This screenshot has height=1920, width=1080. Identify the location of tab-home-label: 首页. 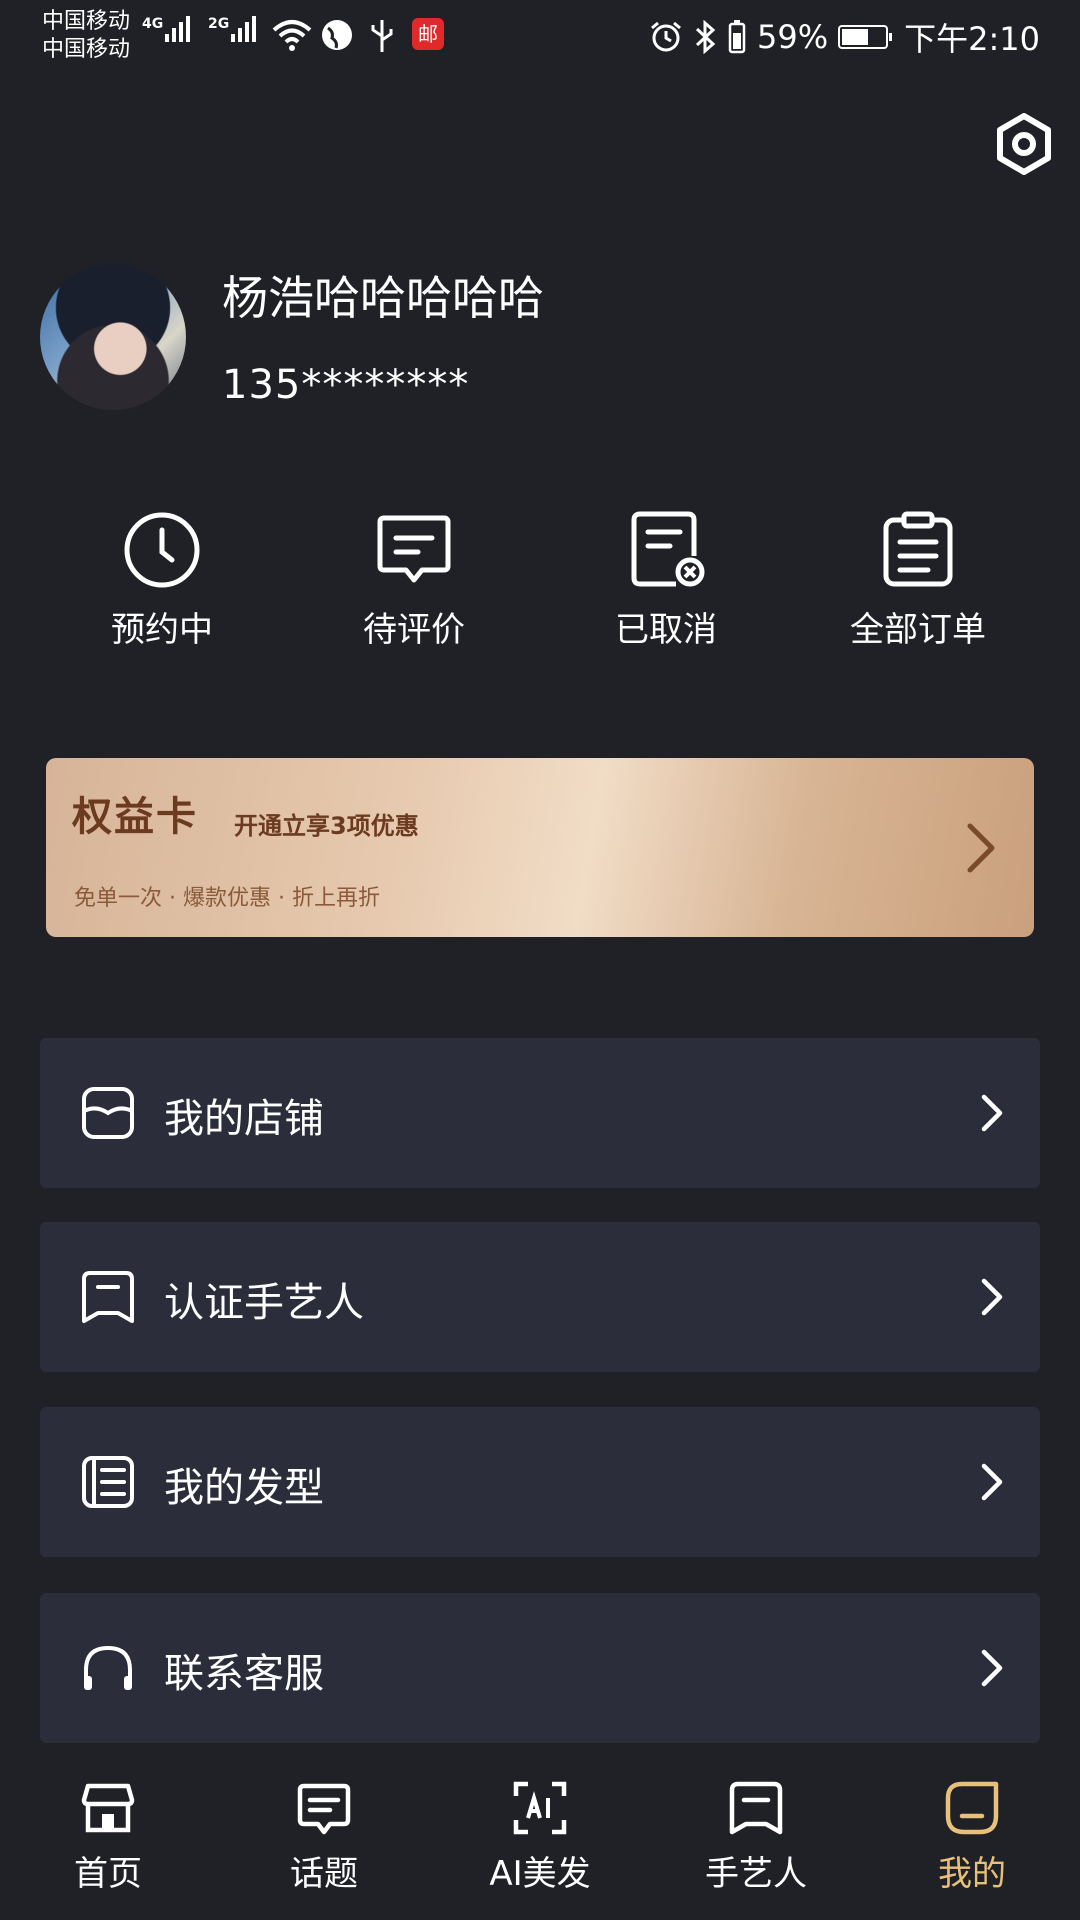
(108, 1874).